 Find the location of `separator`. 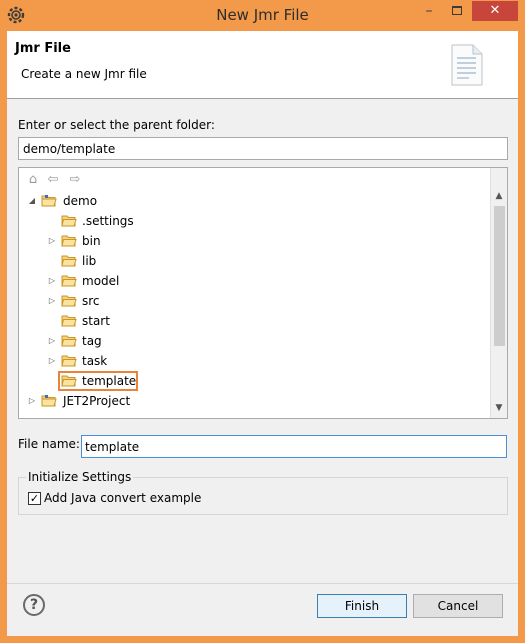

separator is located at coordinates (262, 583).